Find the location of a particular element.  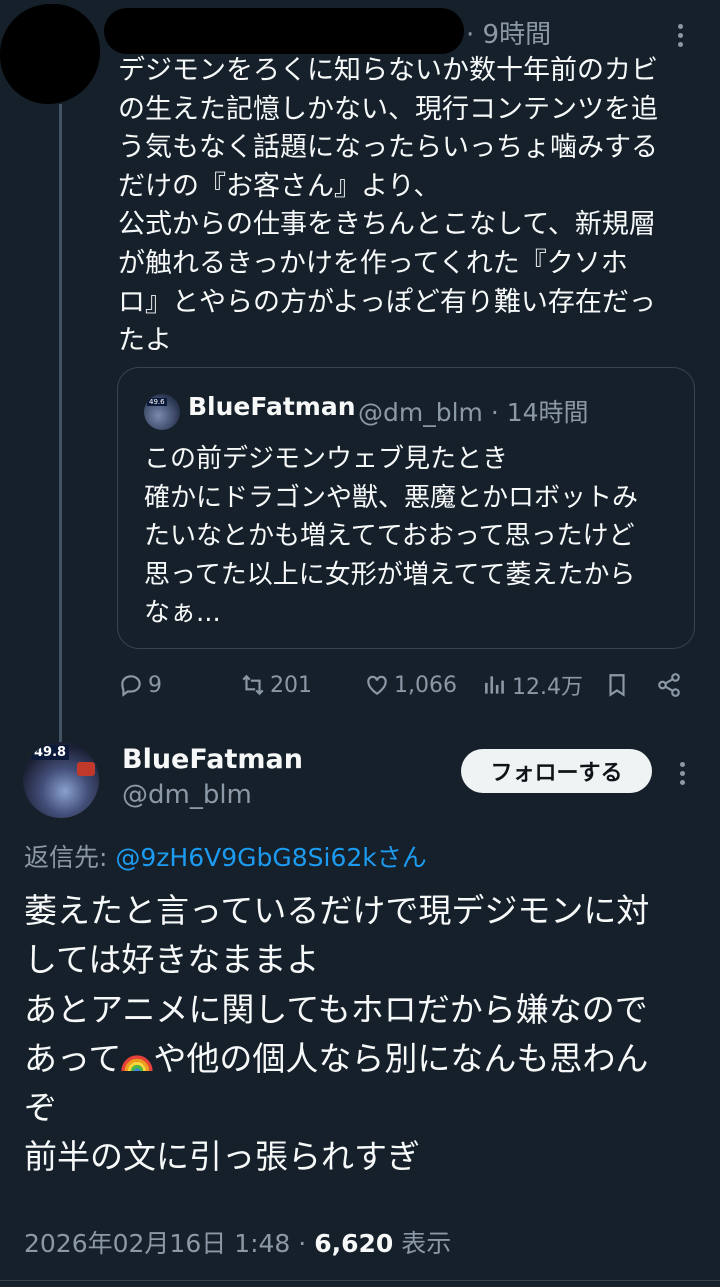

reply-view-count: 6,620 is located at coordinates (354, 1243).